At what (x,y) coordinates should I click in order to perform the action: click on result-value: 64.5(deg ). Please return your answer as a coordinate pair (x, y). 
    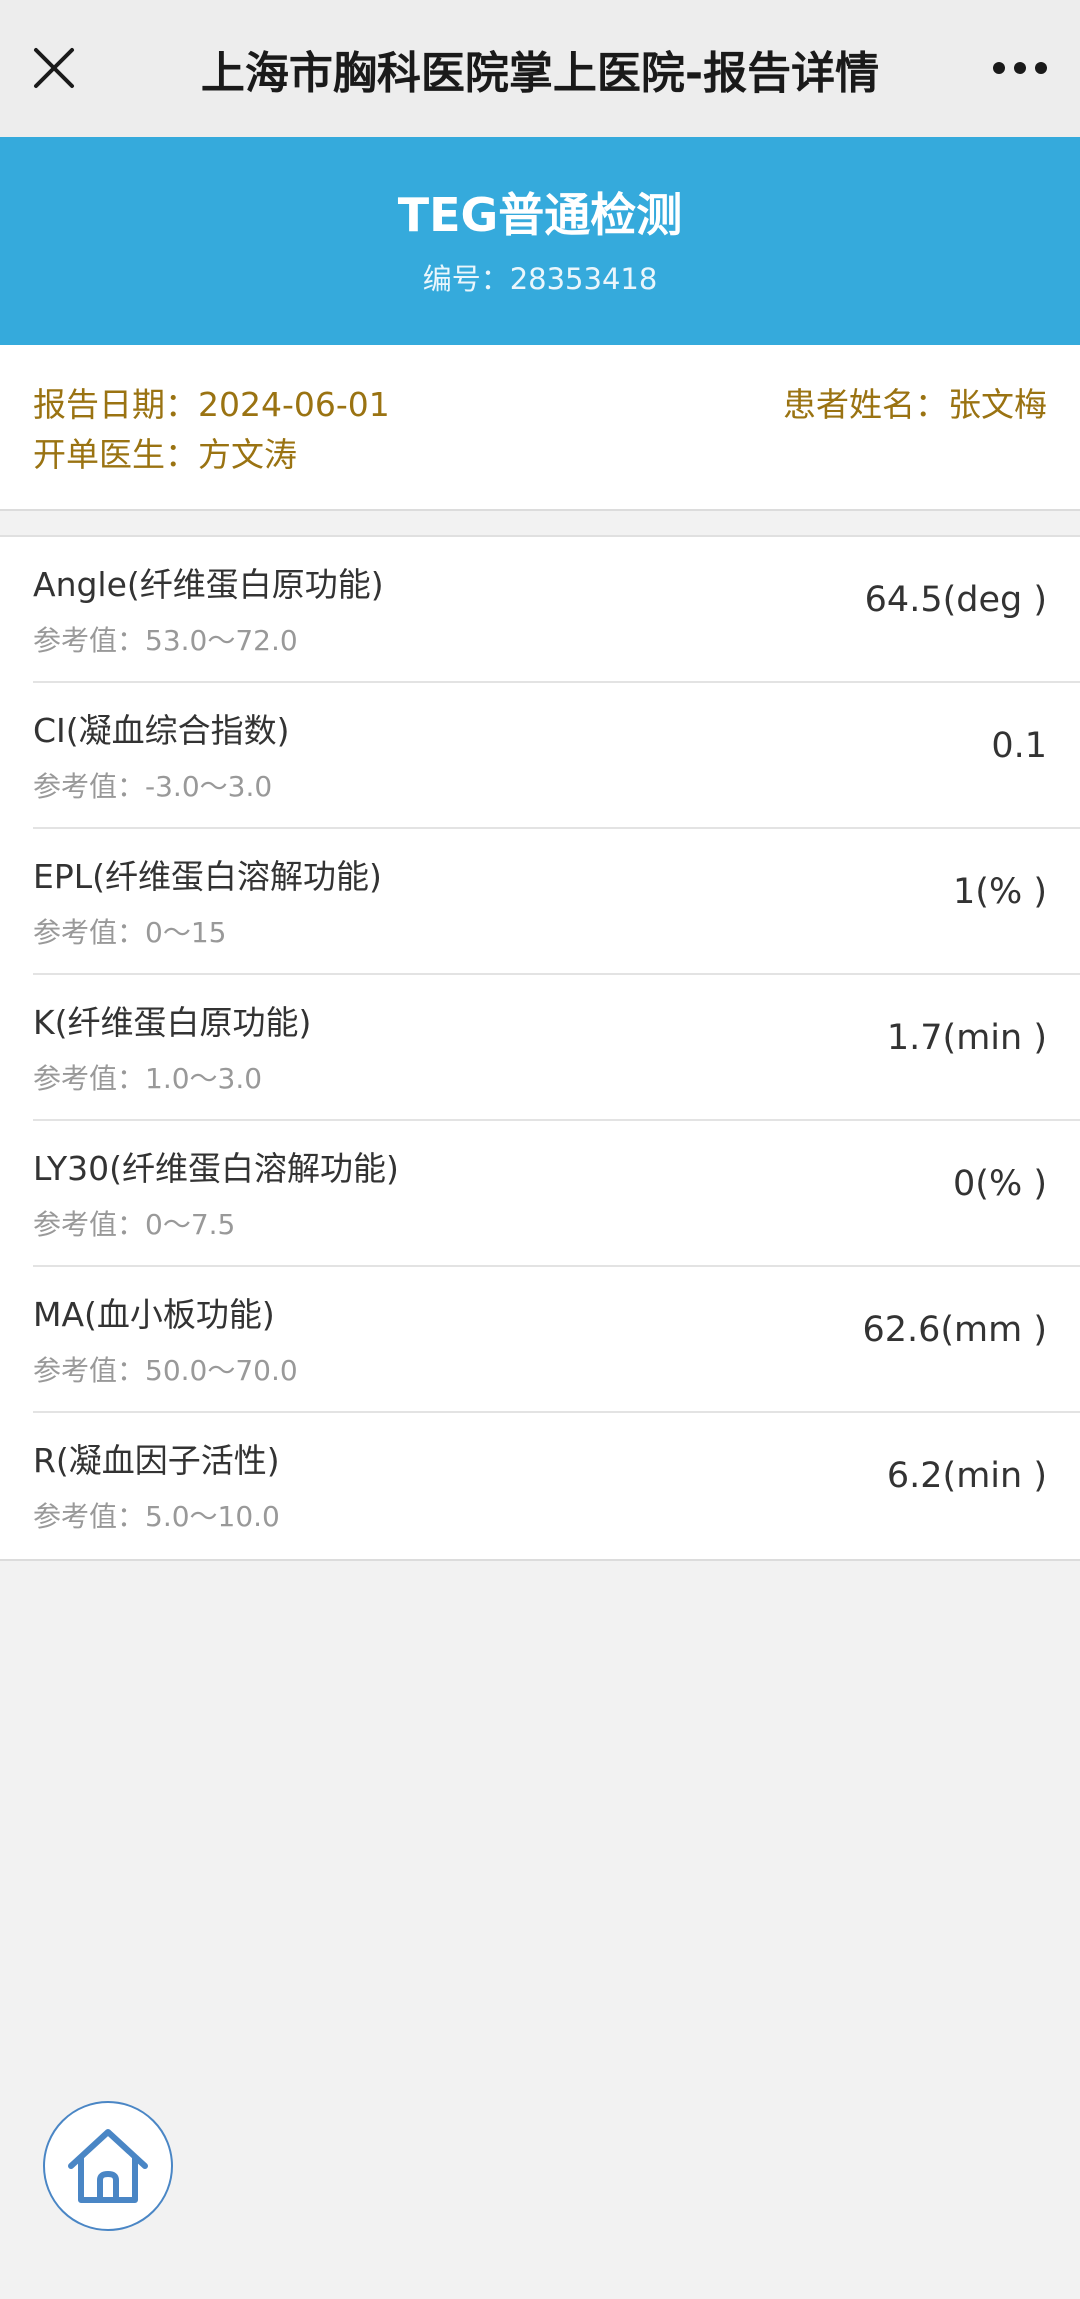
    Looking at the image, I should click on (955, 600).